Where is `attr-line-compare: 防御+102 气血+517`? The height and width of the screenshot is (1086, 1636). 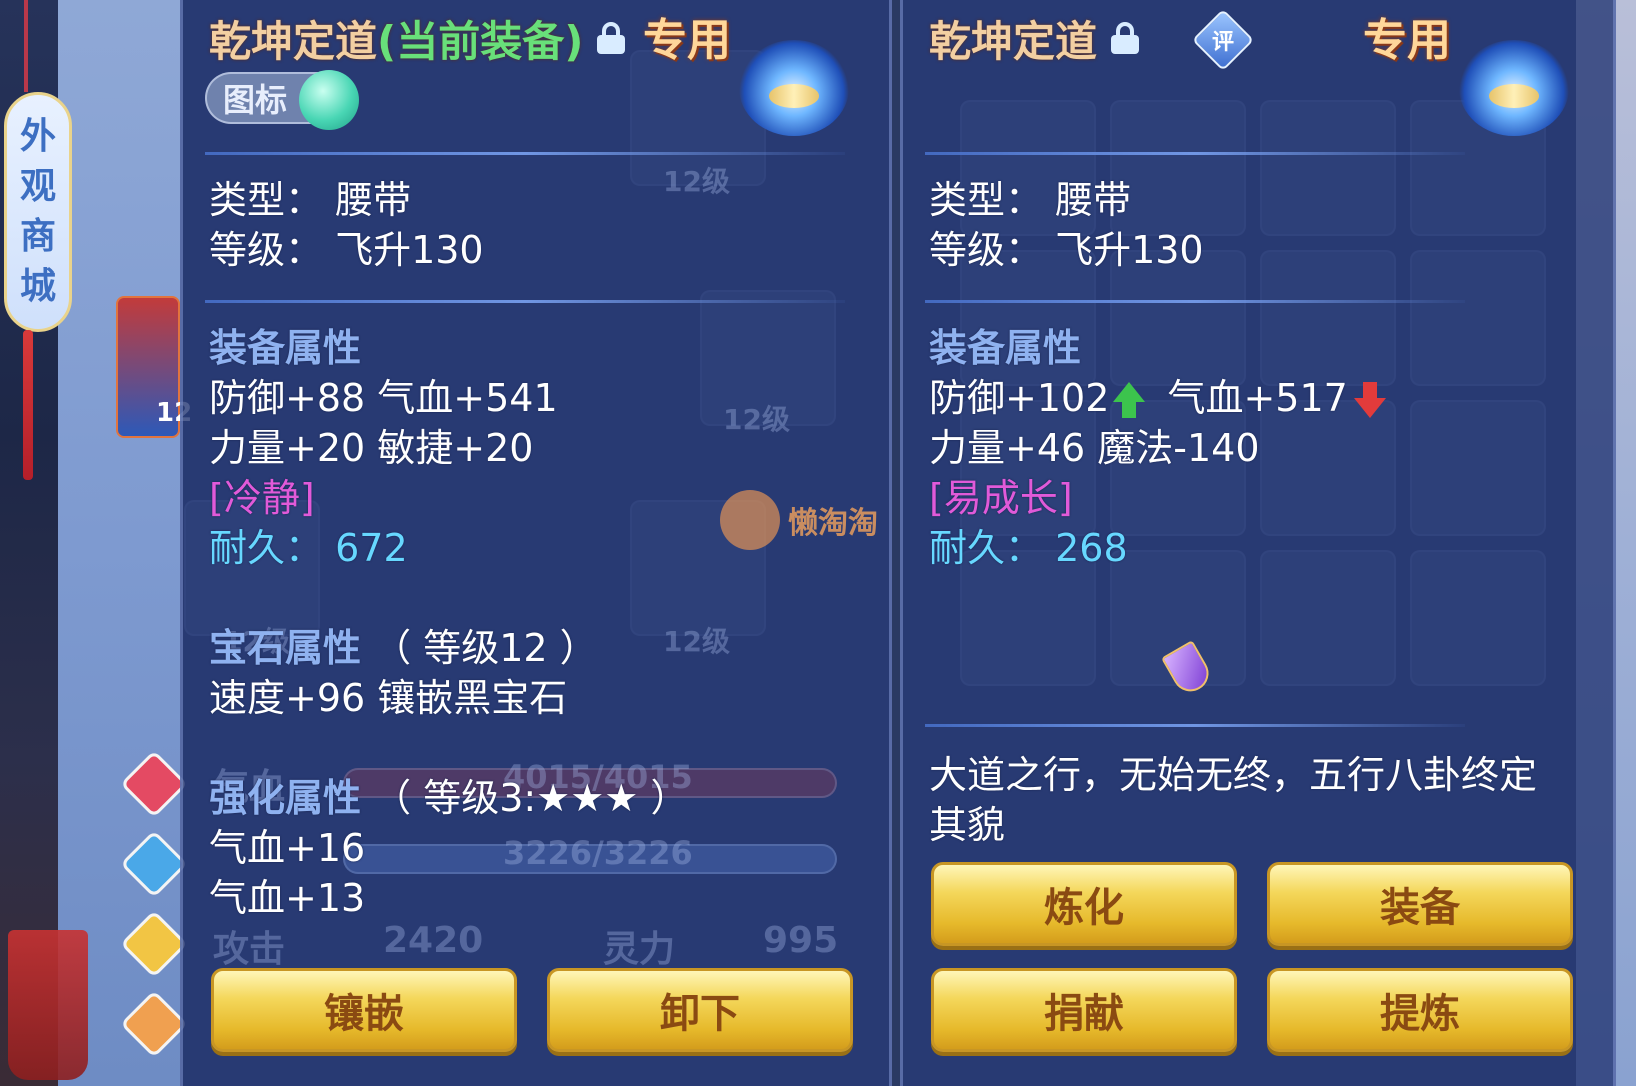 attr-line-compare: 防御+102 气血+517 is located at coordinates (1158, 398).